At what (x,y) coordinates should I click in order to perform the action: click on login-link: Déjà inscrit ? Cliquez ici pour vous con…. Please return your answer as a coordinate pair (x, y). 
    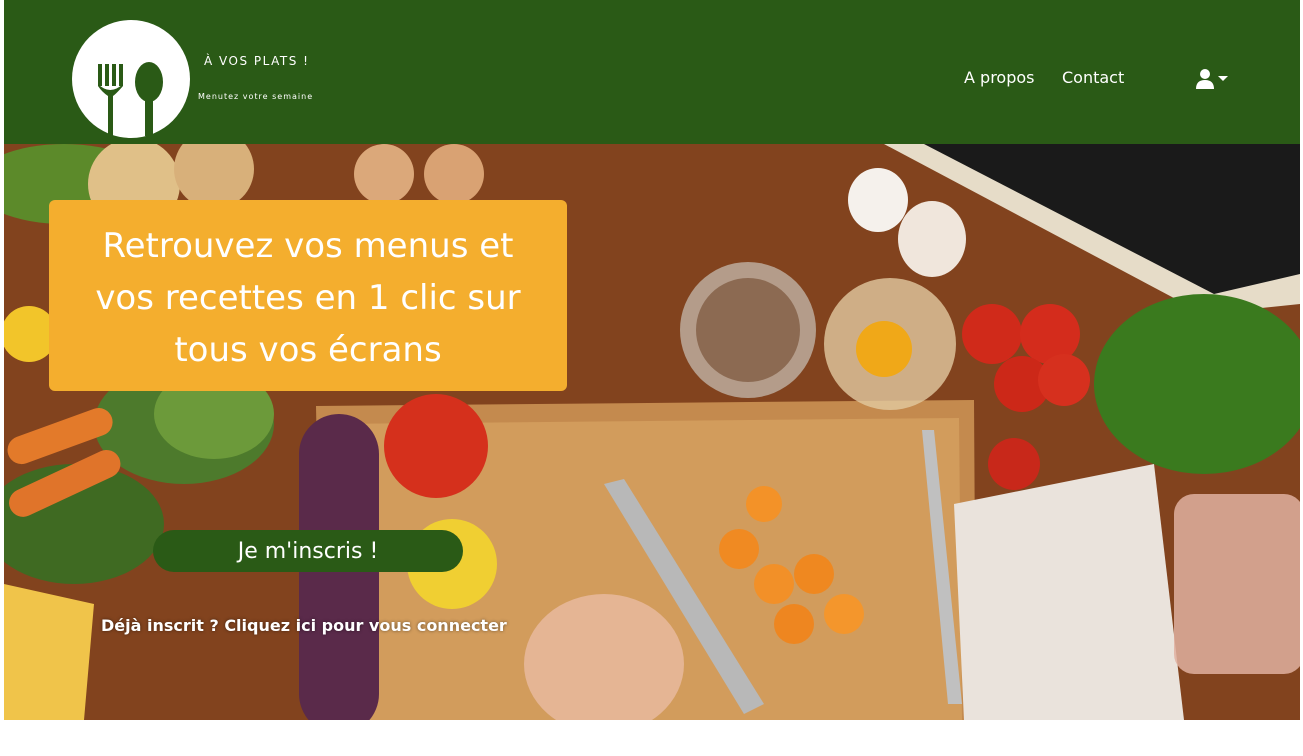
    Looking at the image, I should click on (304, 625).